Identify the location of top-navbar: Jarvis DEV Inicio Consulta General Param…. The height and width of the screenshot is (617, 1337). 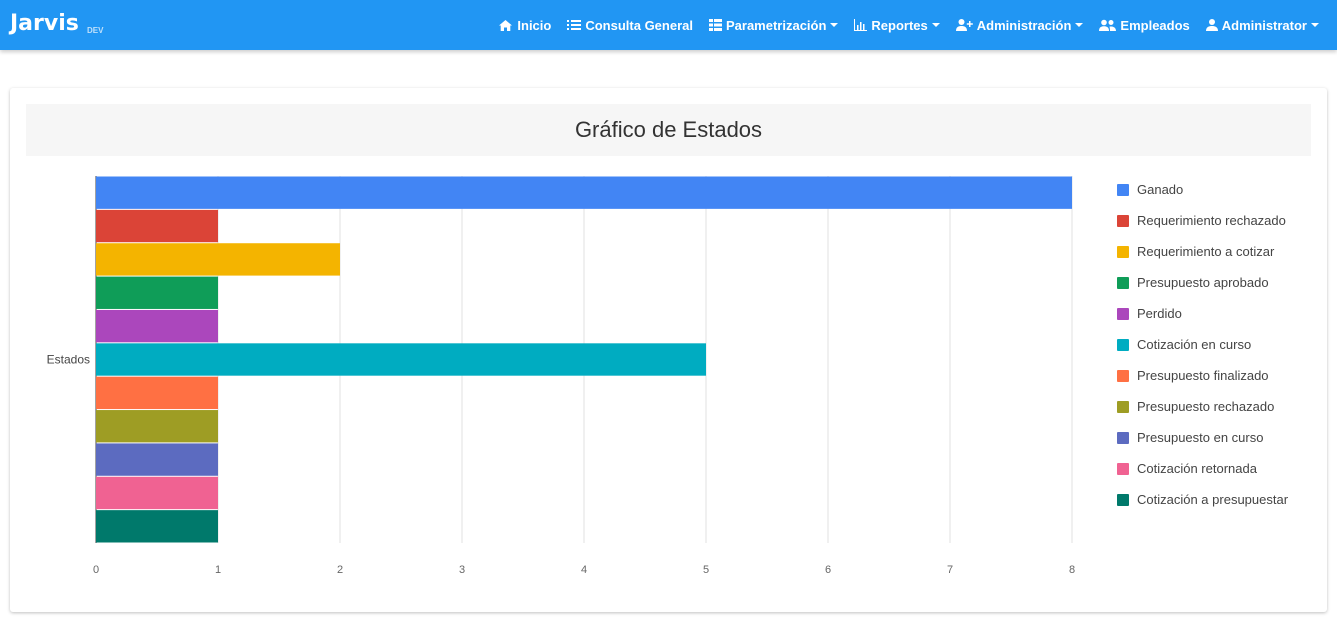
(668, 25).